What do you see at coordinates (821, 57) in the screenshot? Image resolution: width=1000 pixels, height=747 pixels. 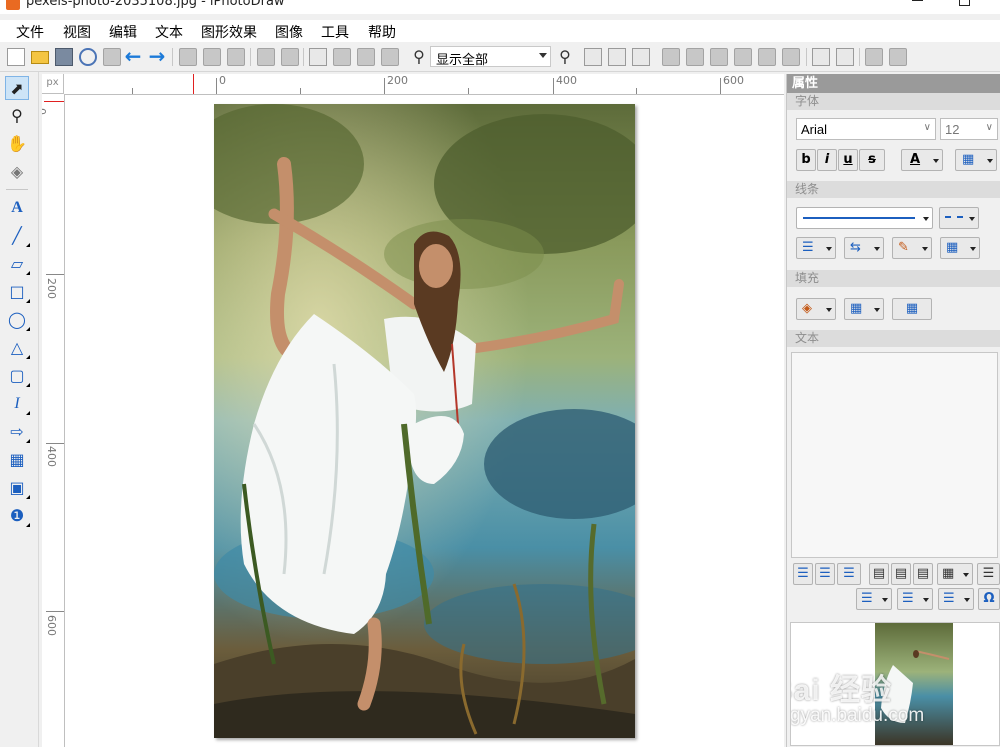 I see `group-icon` at bounding box center [821, 57].